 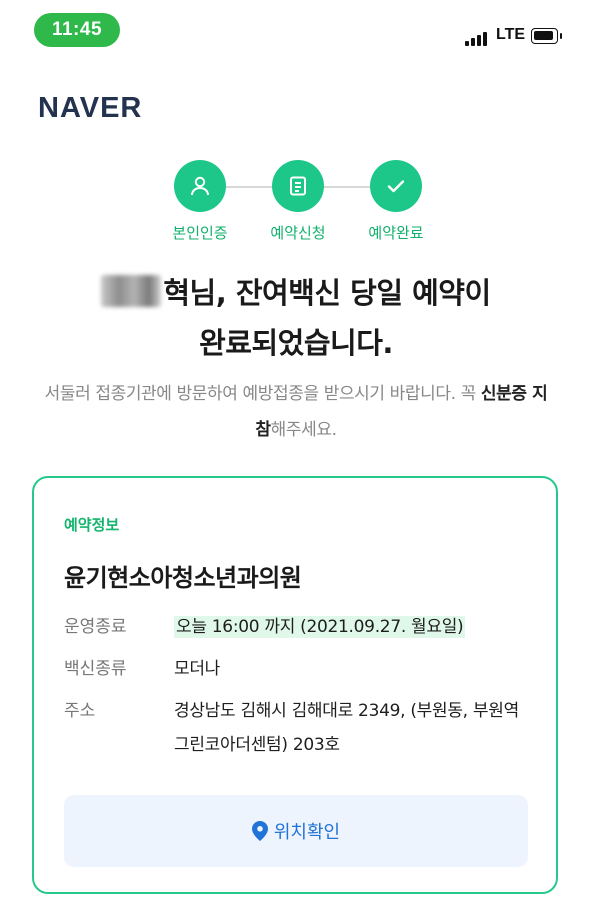 I want to click on location-button-label: 위치확인, so click(x=307, y=832).